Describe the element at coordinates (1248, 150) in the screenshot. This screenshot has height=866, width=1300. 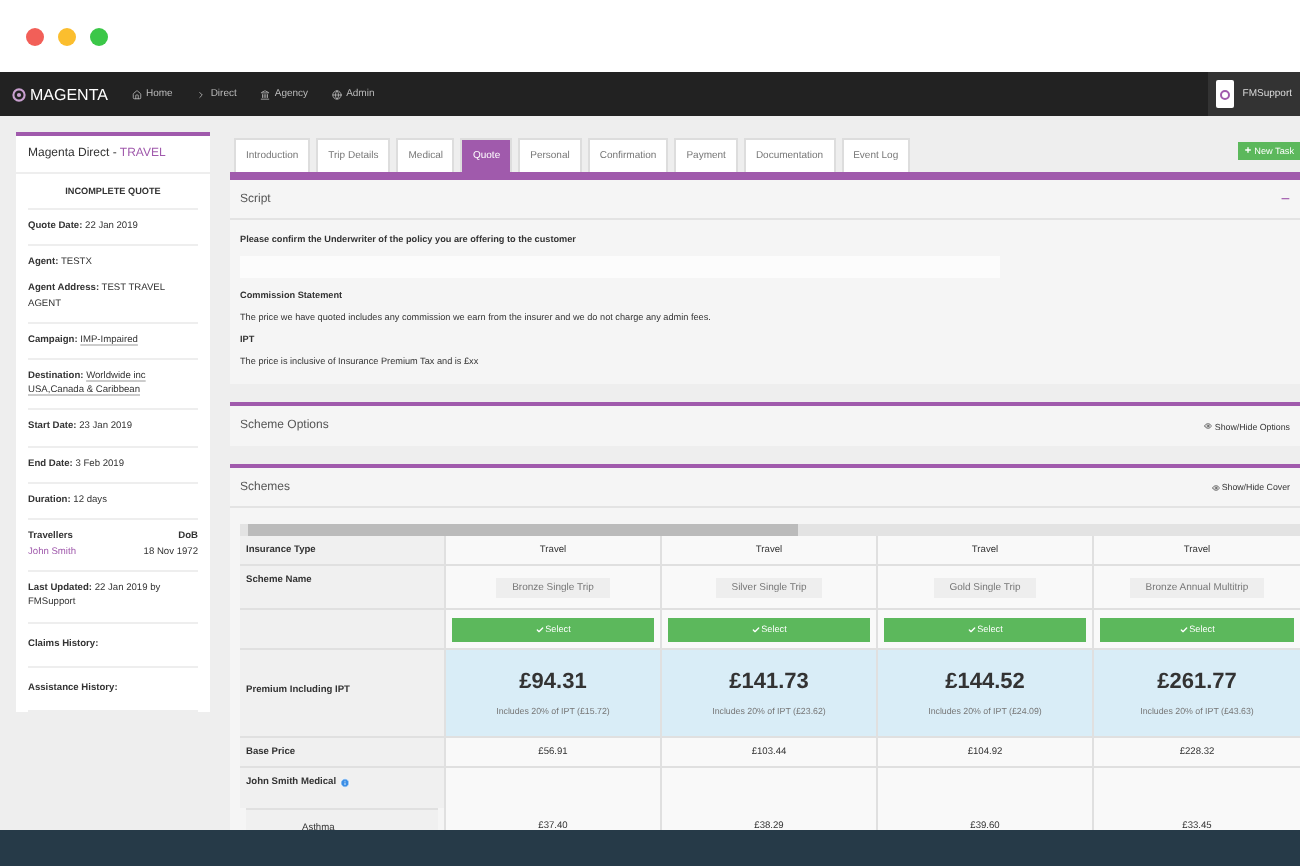
I see `plus-icon` at that location.